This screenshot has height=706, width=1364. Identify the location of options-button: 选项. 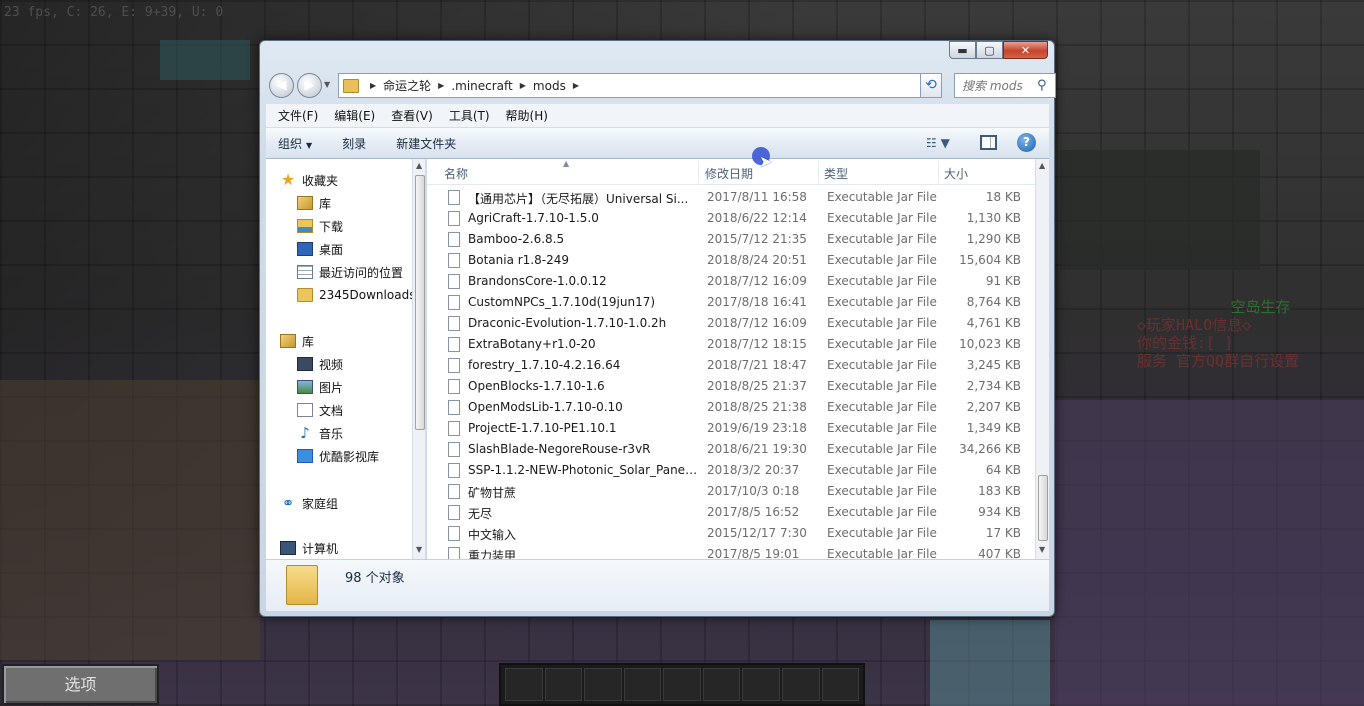
(80, 684).